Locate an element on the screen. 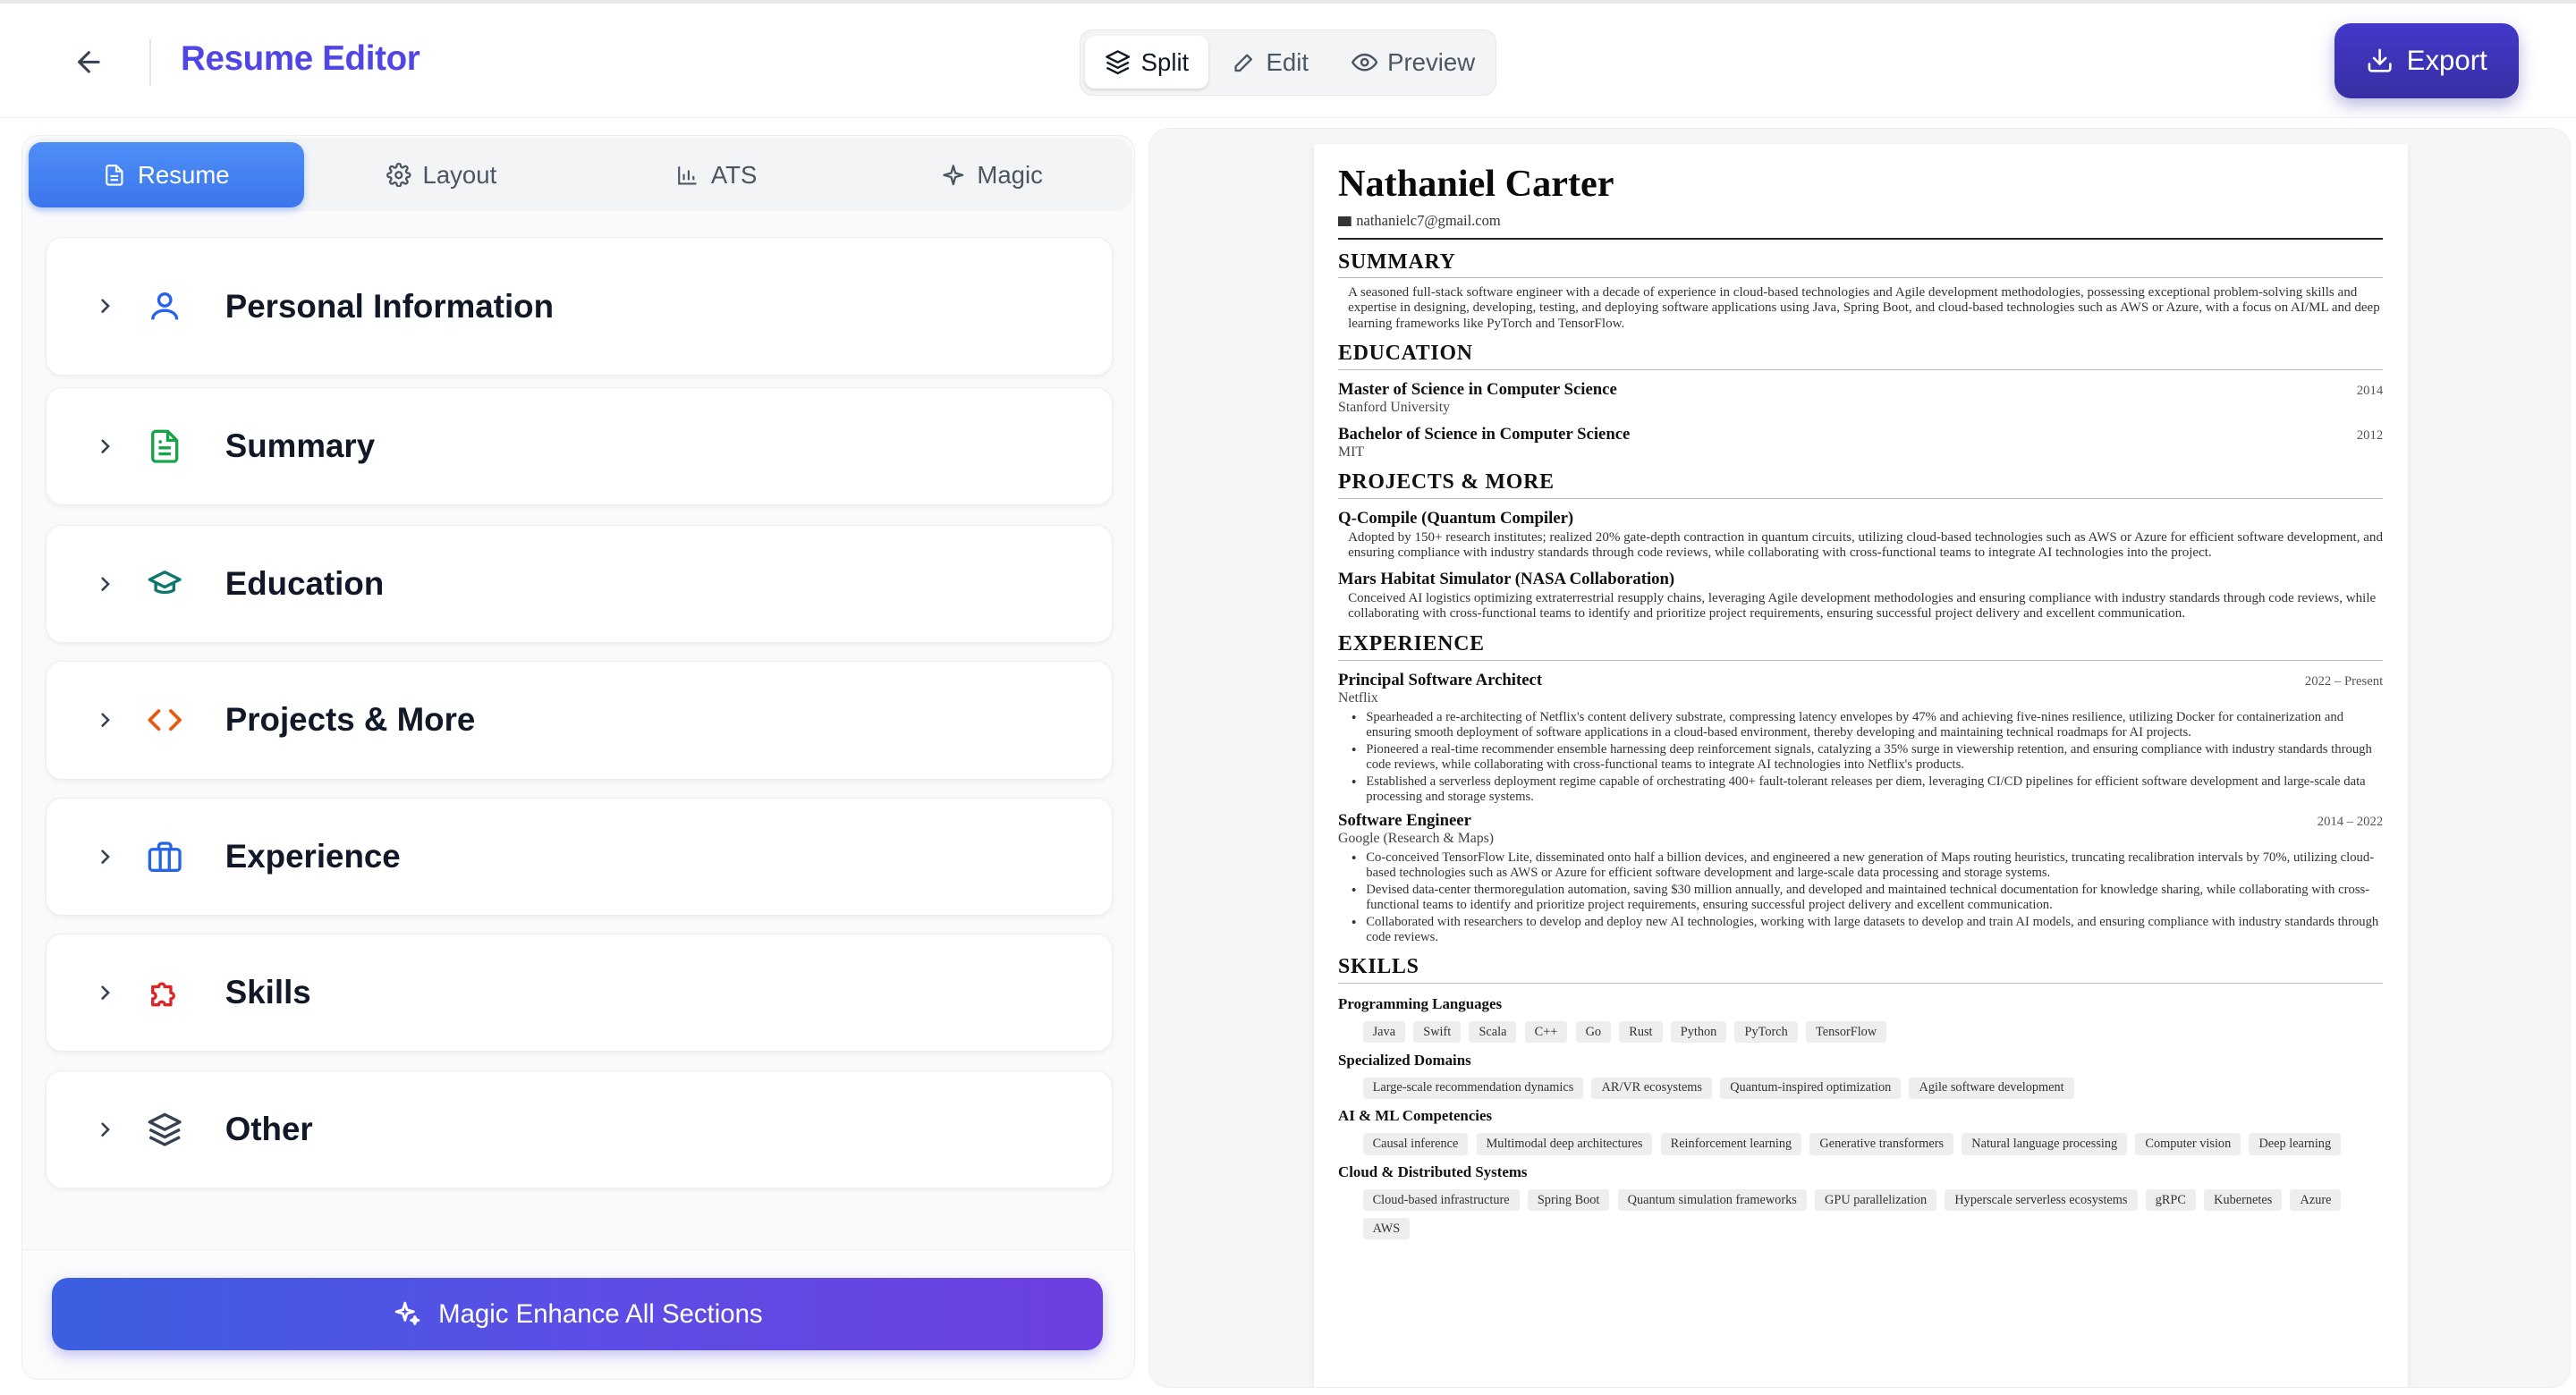 This screenshot has height=1395, width=2576. section-label: Projects & More is located at coordinates (350, 720).